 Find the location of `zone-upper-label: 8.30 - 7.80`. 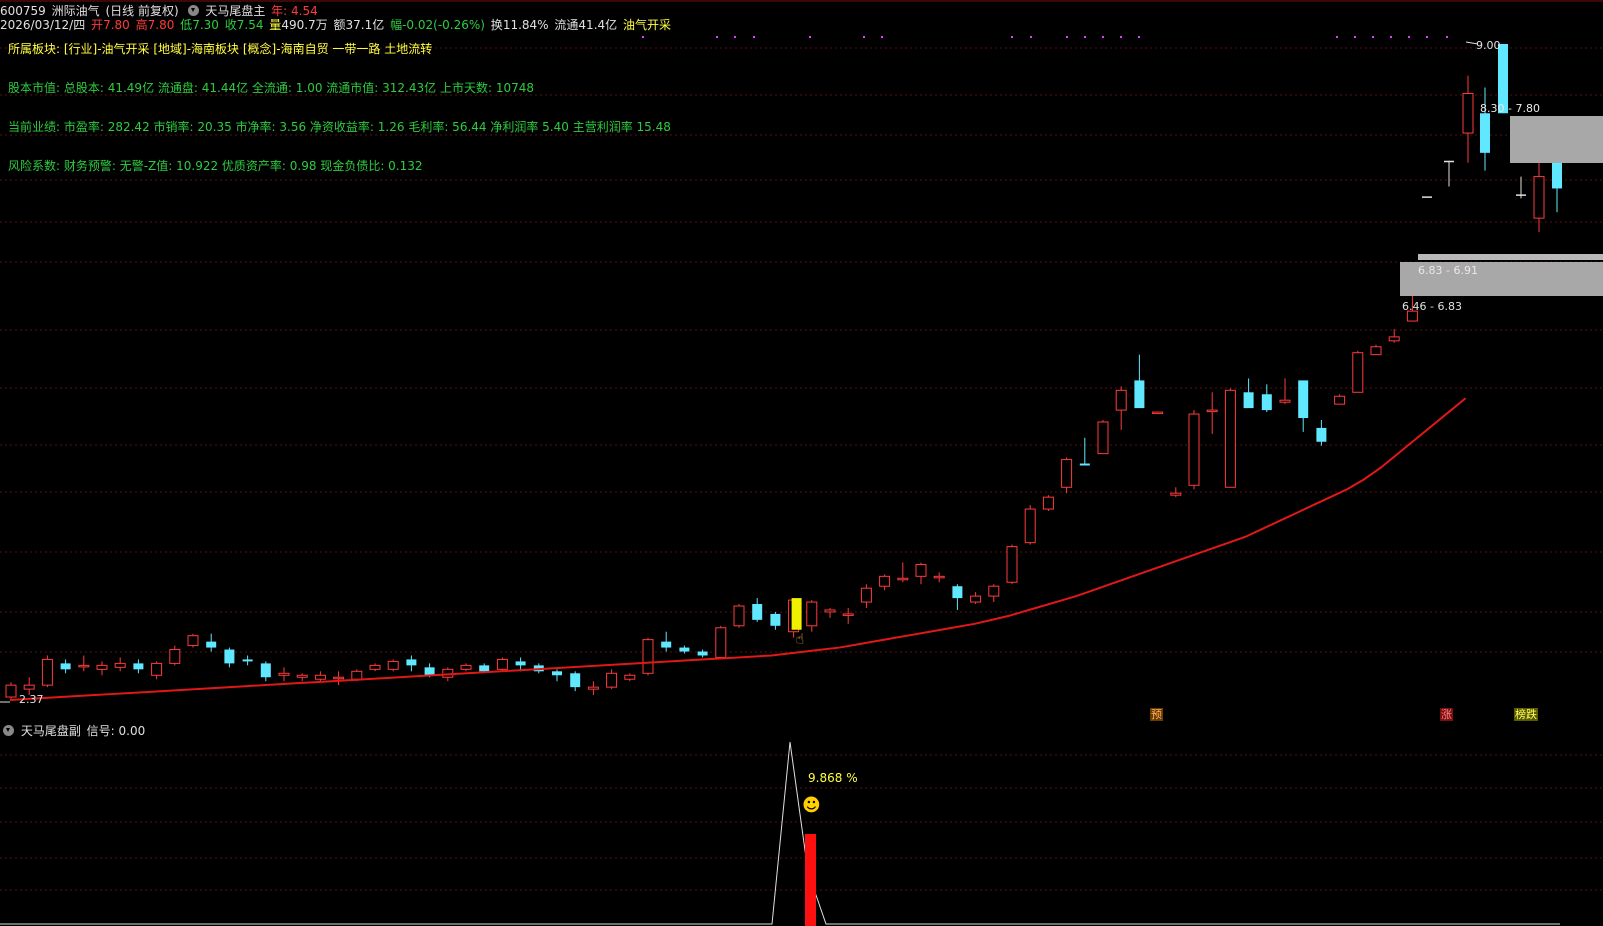

zone-upper-label: 8.30 - 7.80 is located at coordinates (1510, 108).